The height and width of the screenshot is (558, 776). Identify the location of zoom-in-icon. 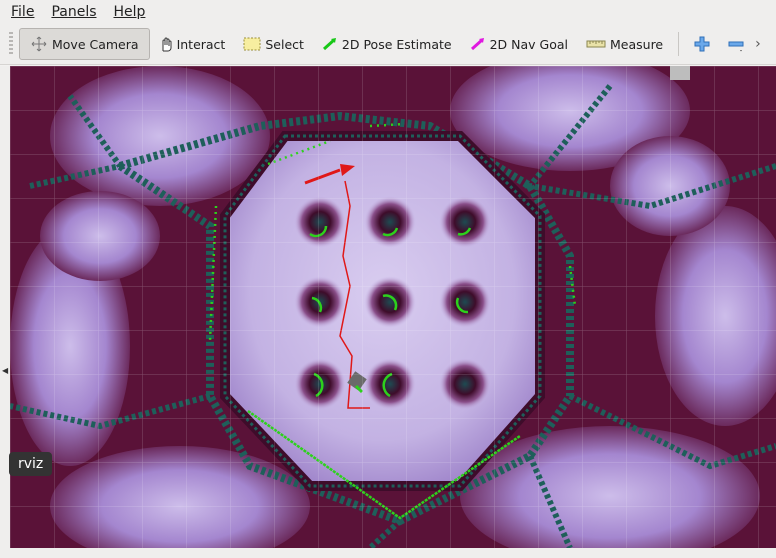
(702, 44).